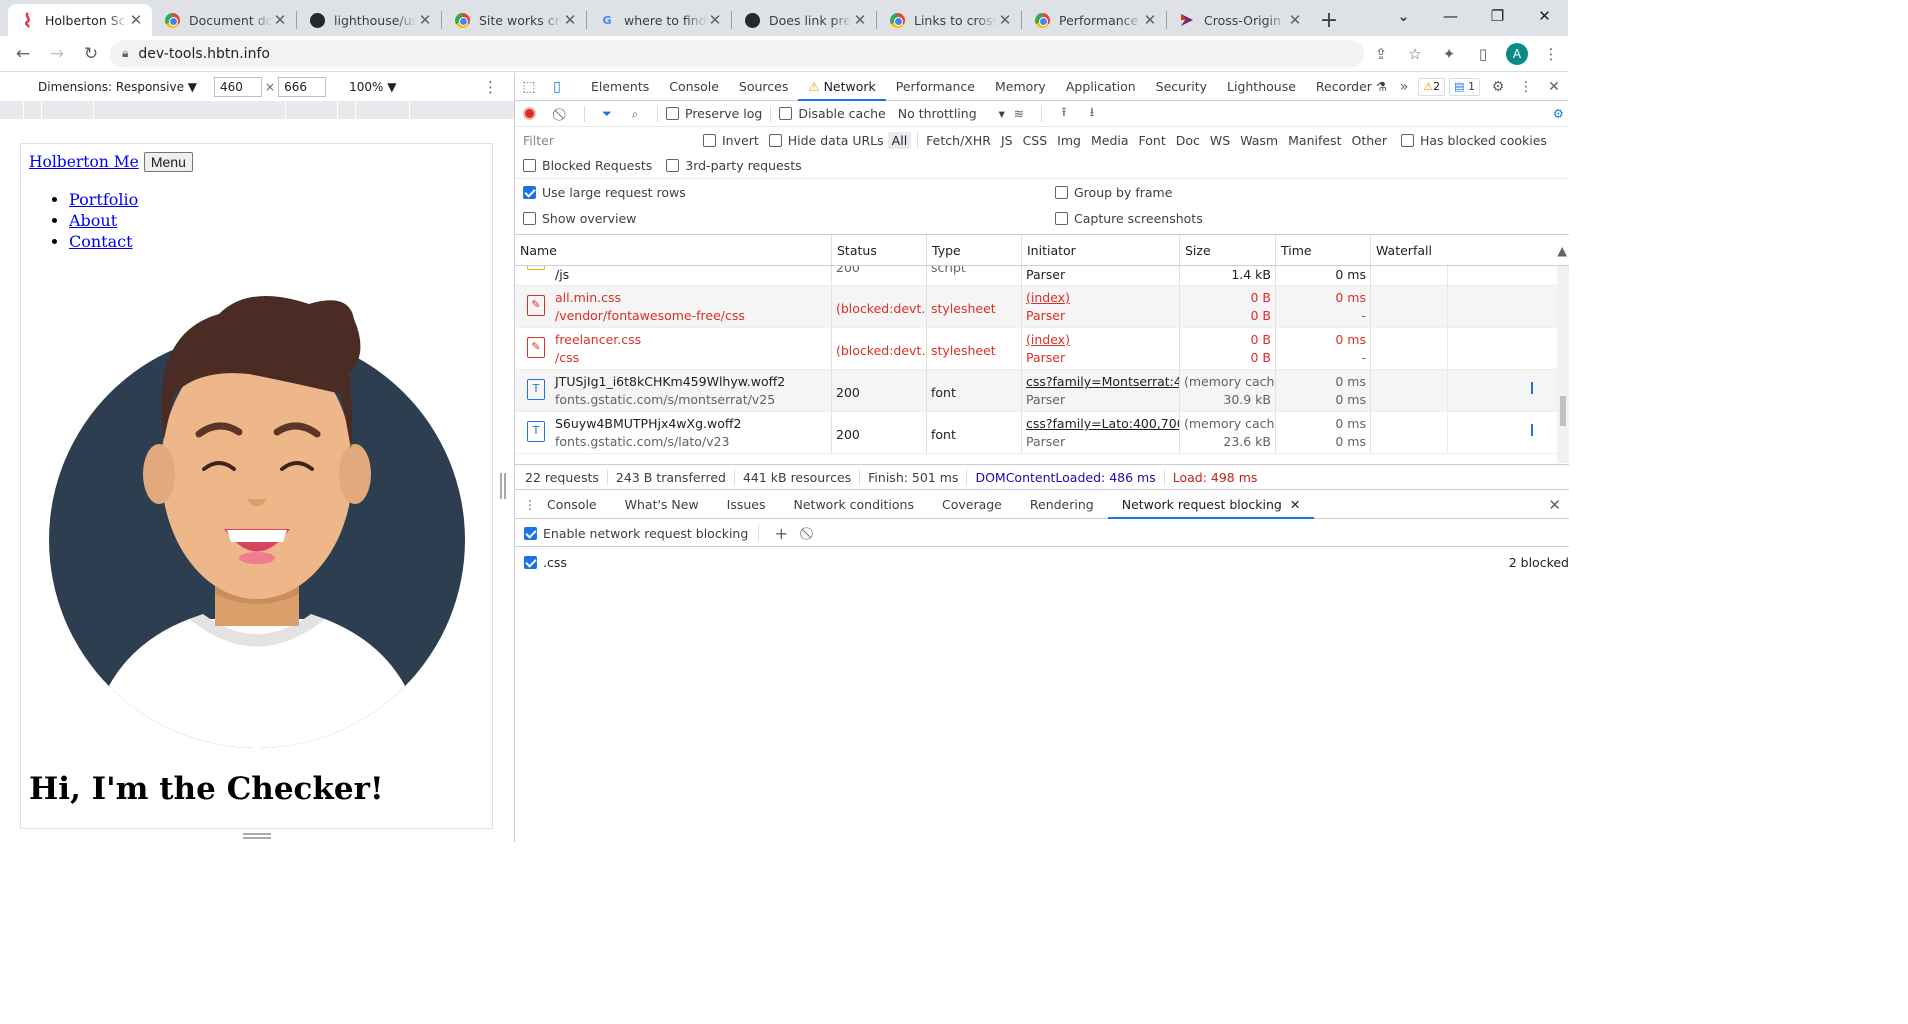  I want to click on filter-type-manifest: Manifest, so click(1314, 140).